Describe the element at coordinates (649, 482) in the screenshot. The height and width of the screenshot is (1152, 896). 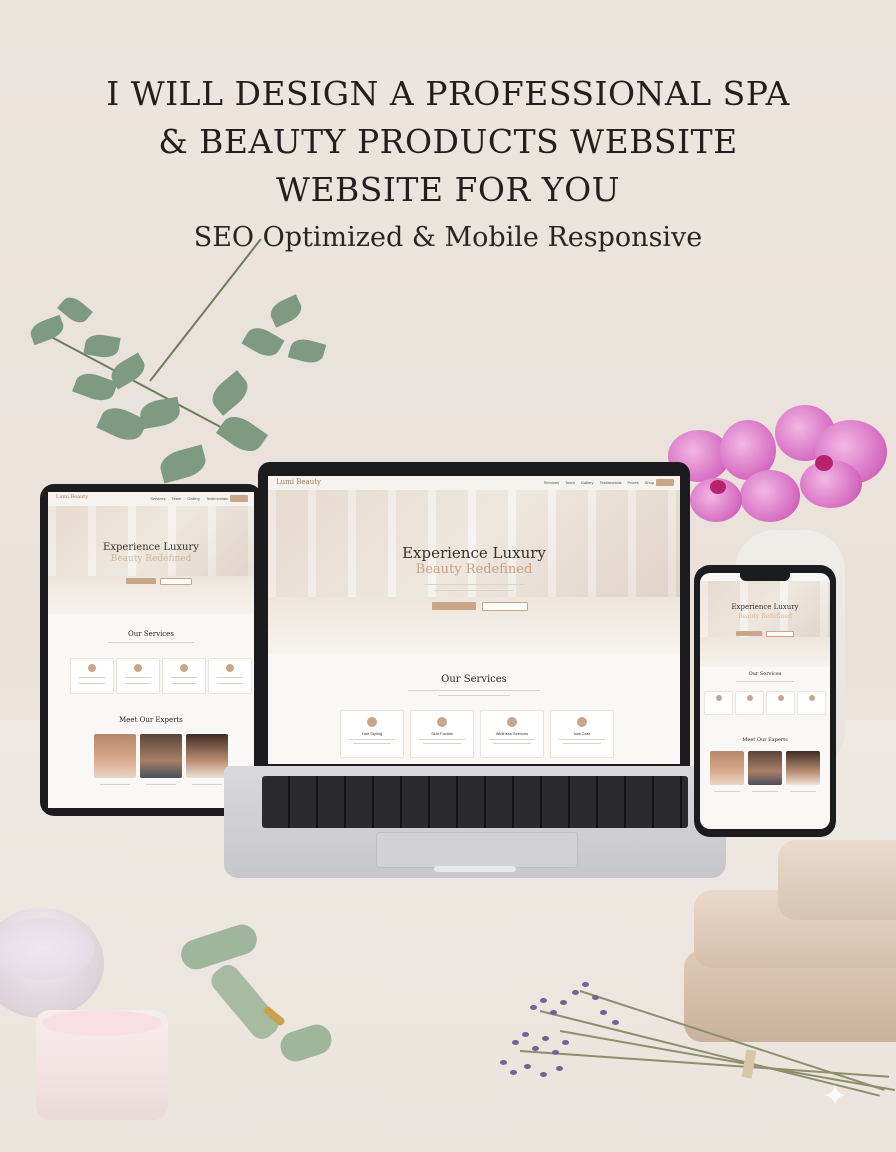
I see `laptop-nav-shop: Shop` at that location.